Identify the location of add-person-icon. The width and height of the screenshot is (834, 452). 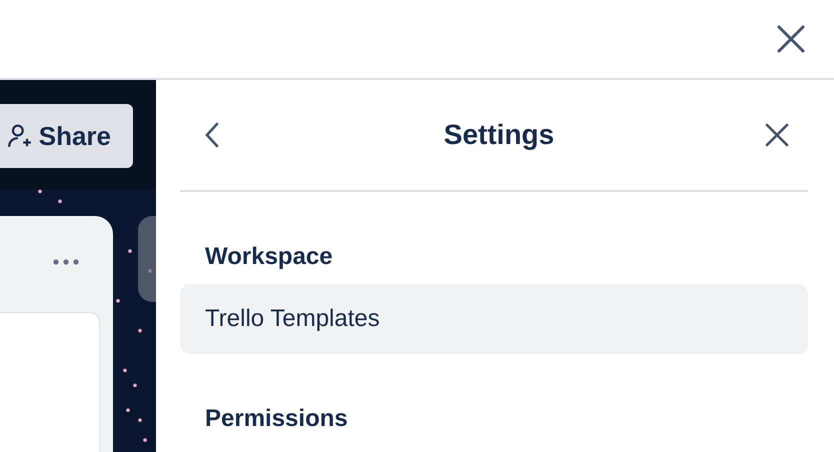
(19, 136).